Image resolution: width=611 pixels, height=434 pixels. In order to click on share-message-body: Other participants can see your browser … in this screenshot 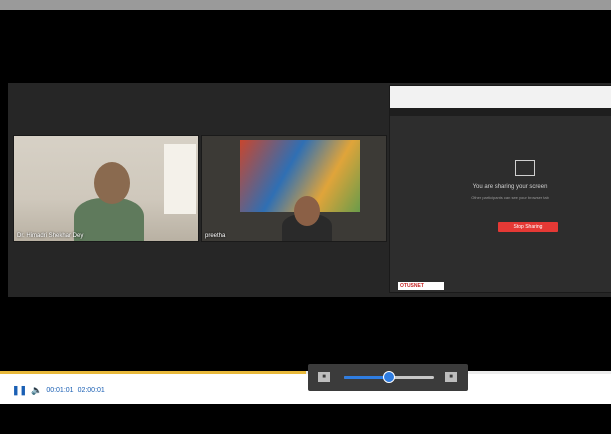, I will do `click(510, 197)`.